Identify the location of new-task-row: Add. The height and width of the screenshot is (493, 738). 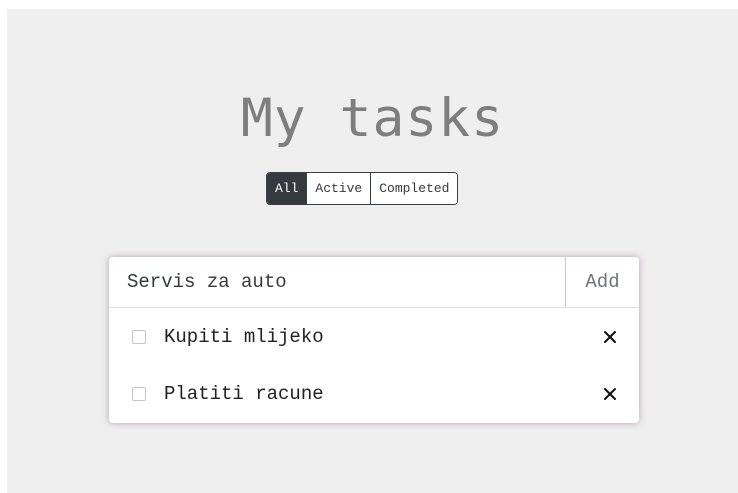
(374, 282).